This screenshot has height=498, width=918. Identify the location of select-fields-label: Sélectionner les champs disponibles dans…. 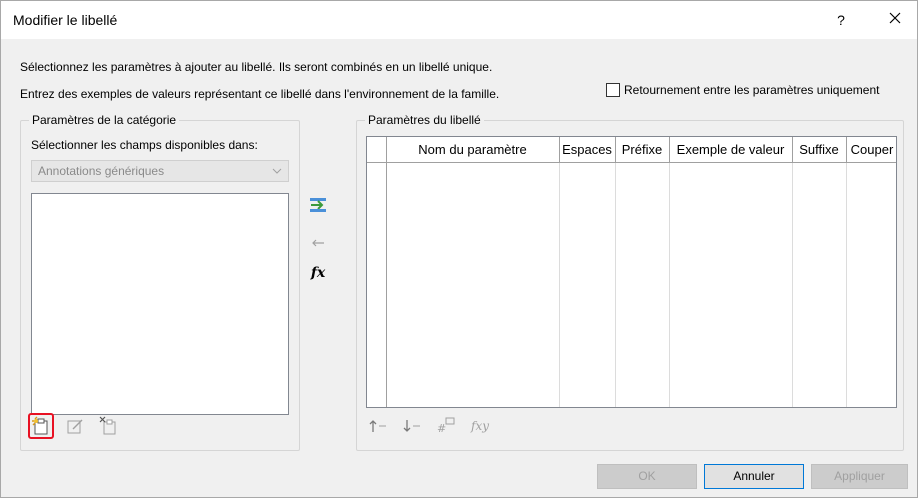
(144, 145).